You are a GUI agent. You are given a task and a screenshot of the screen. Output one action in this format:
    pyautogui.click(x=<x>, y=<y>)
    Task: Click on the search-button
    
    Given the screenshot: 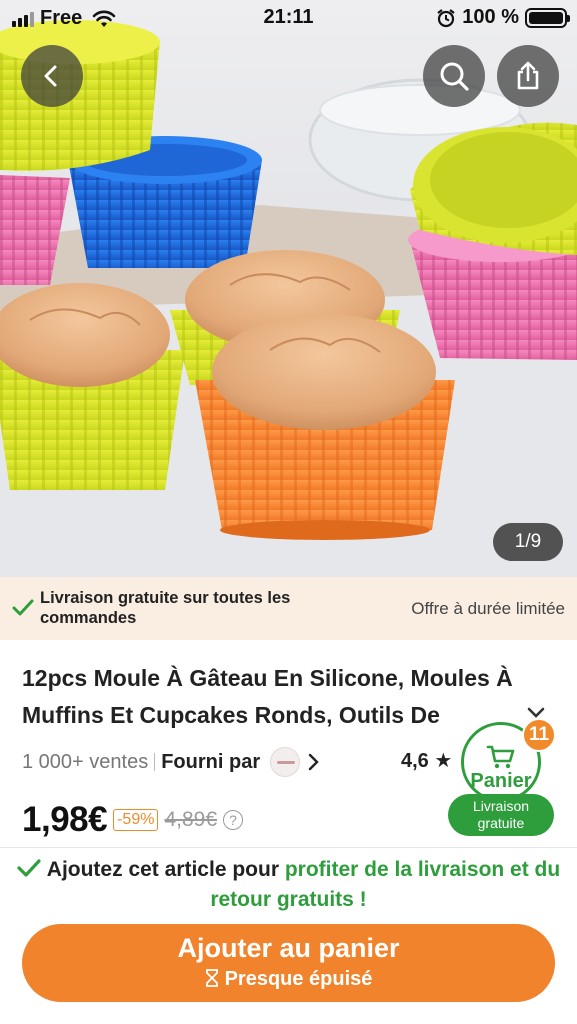 What is the action you would take?
    pyautogui.click(x=454, y=76)
    